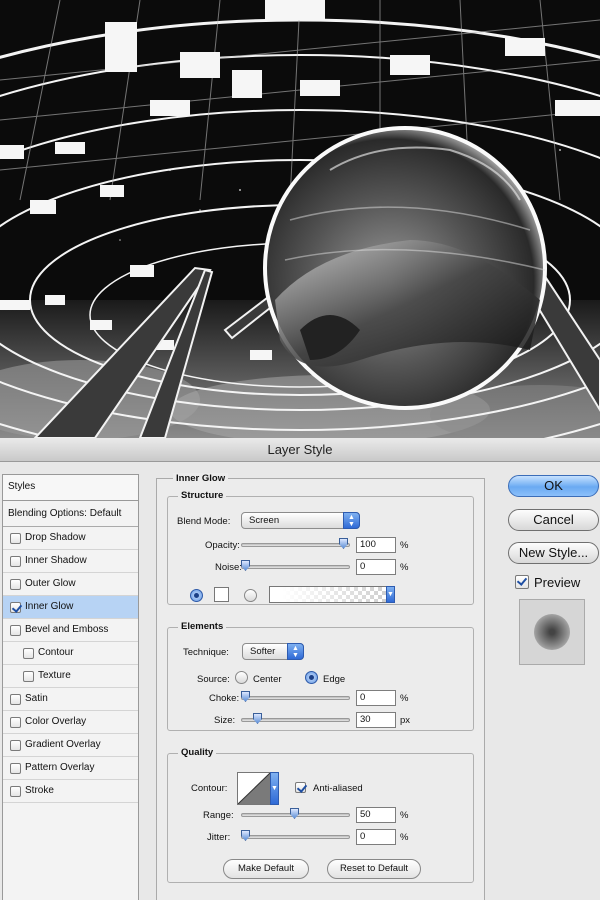 The width and height of the screenshot is (600, 900). Describe the element at coordinates (404, 545) in the screenshot. I see `opacity-unit: %` at that location.